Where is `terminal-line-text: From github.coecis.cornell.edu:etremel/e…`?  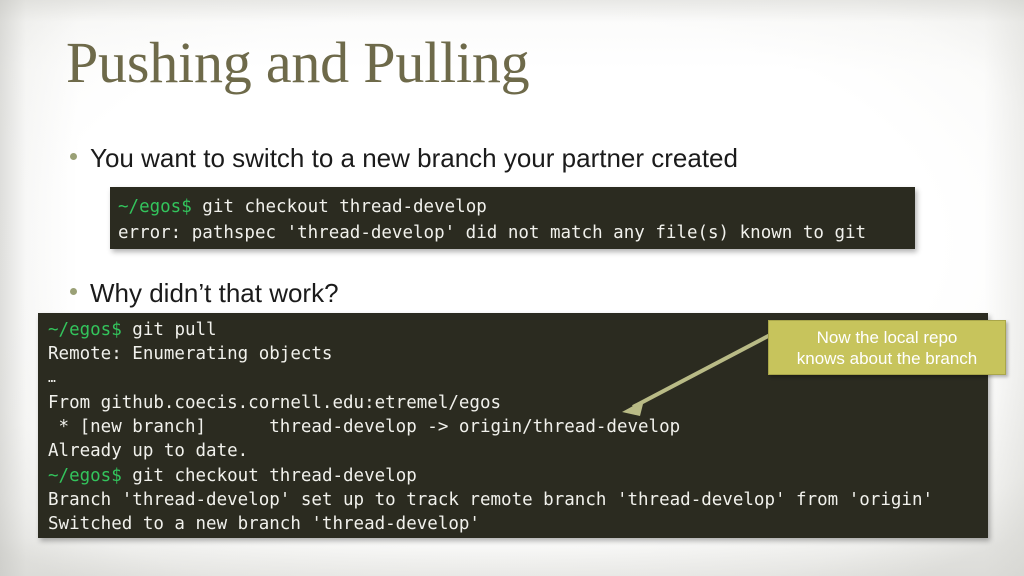
terminal-line-text: From github.coecis.cornell.edu:etremel/e… is located at coordinates (275, 402).